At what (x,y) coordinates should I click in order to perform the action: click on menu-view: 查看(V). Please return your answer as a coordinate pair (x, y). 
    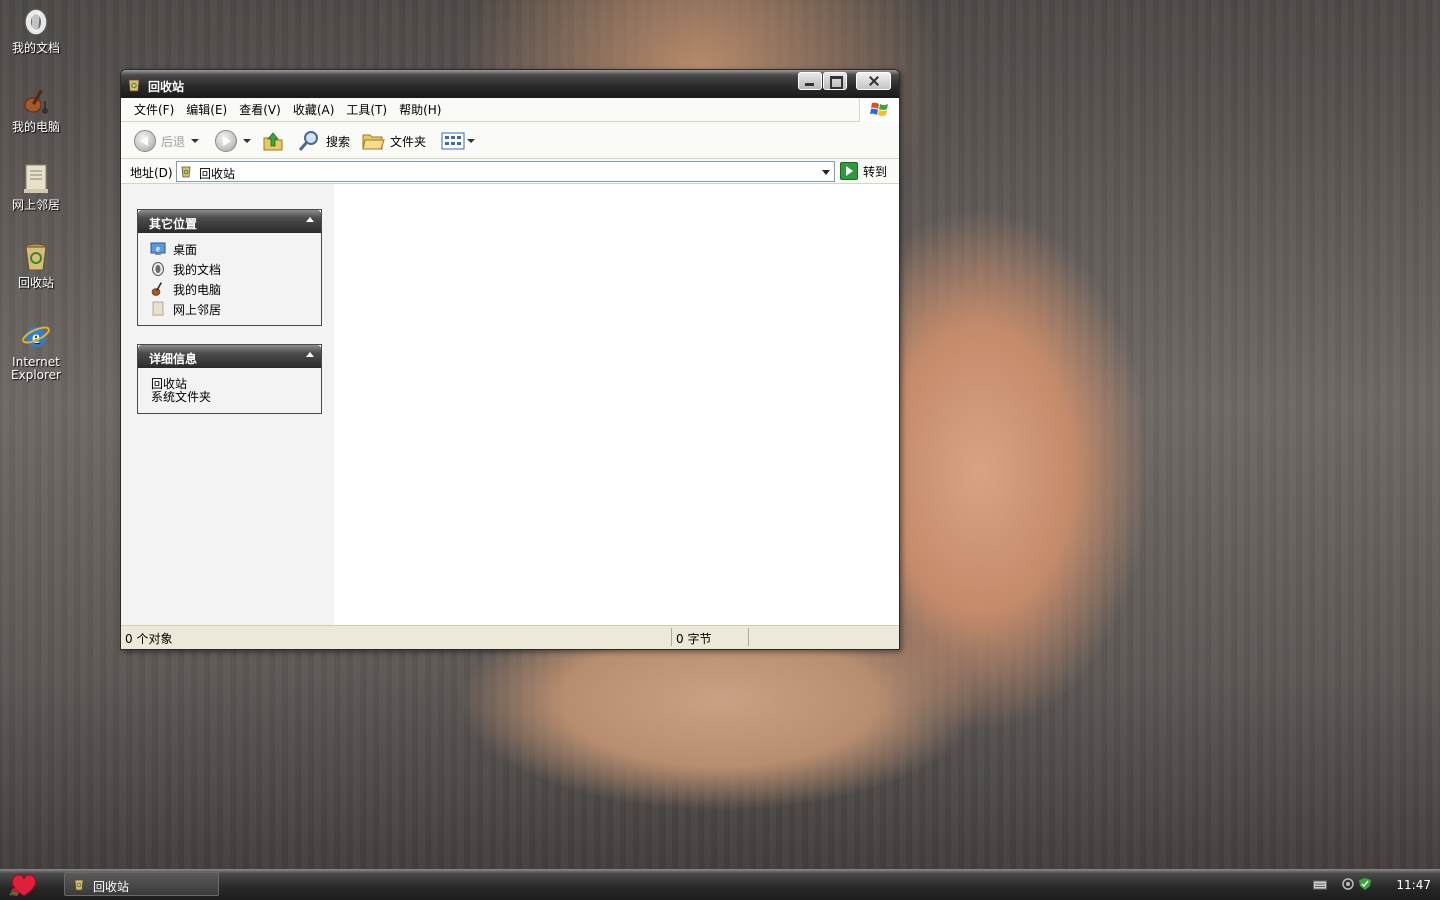
    Looking at the image, I should click on (260, 109).